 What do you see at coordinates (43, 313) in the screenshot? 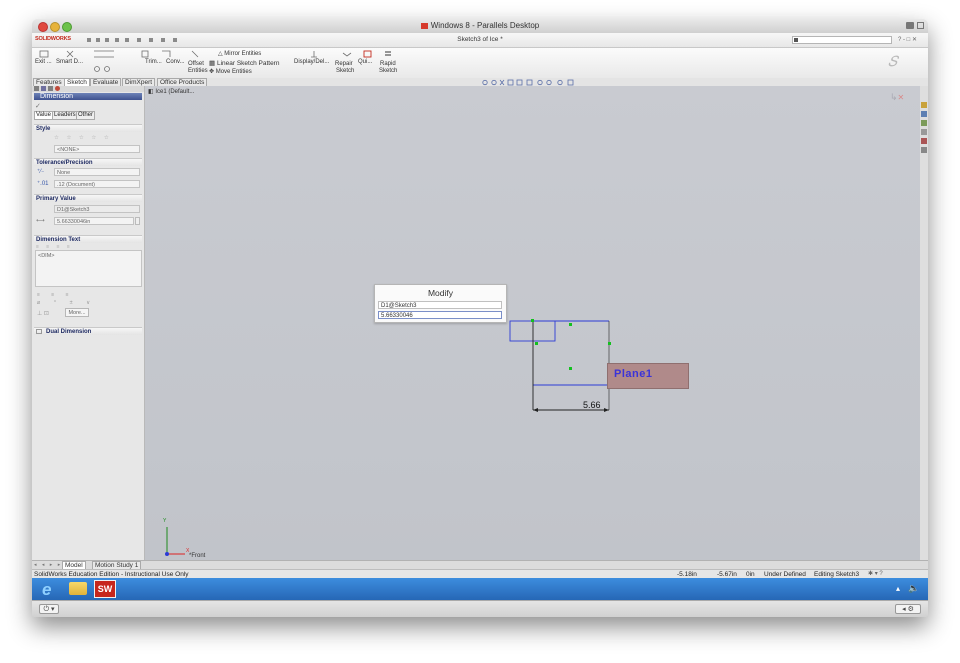
I see `symbol-library-icon: ⊥ ⊡` at bounding box center [43, 313].